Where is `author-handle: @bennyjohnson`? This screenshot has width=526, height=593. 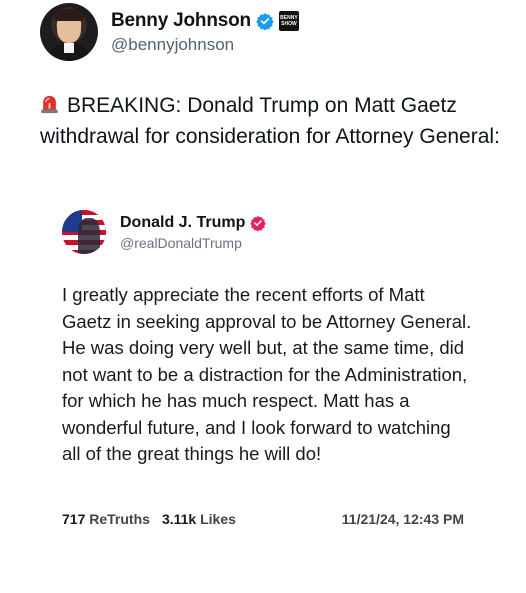
author-handle: @bennyjohnson is located at coordinates (205, 45).